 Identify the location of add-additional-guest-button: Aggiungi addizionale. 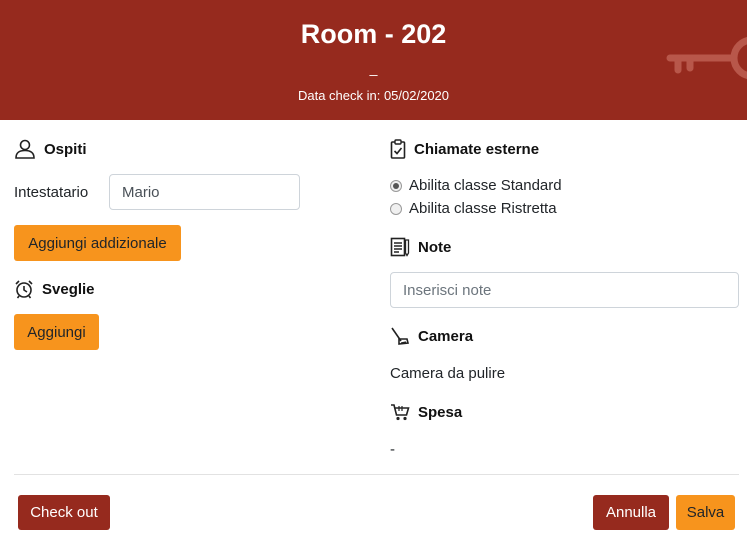
(97, 243).